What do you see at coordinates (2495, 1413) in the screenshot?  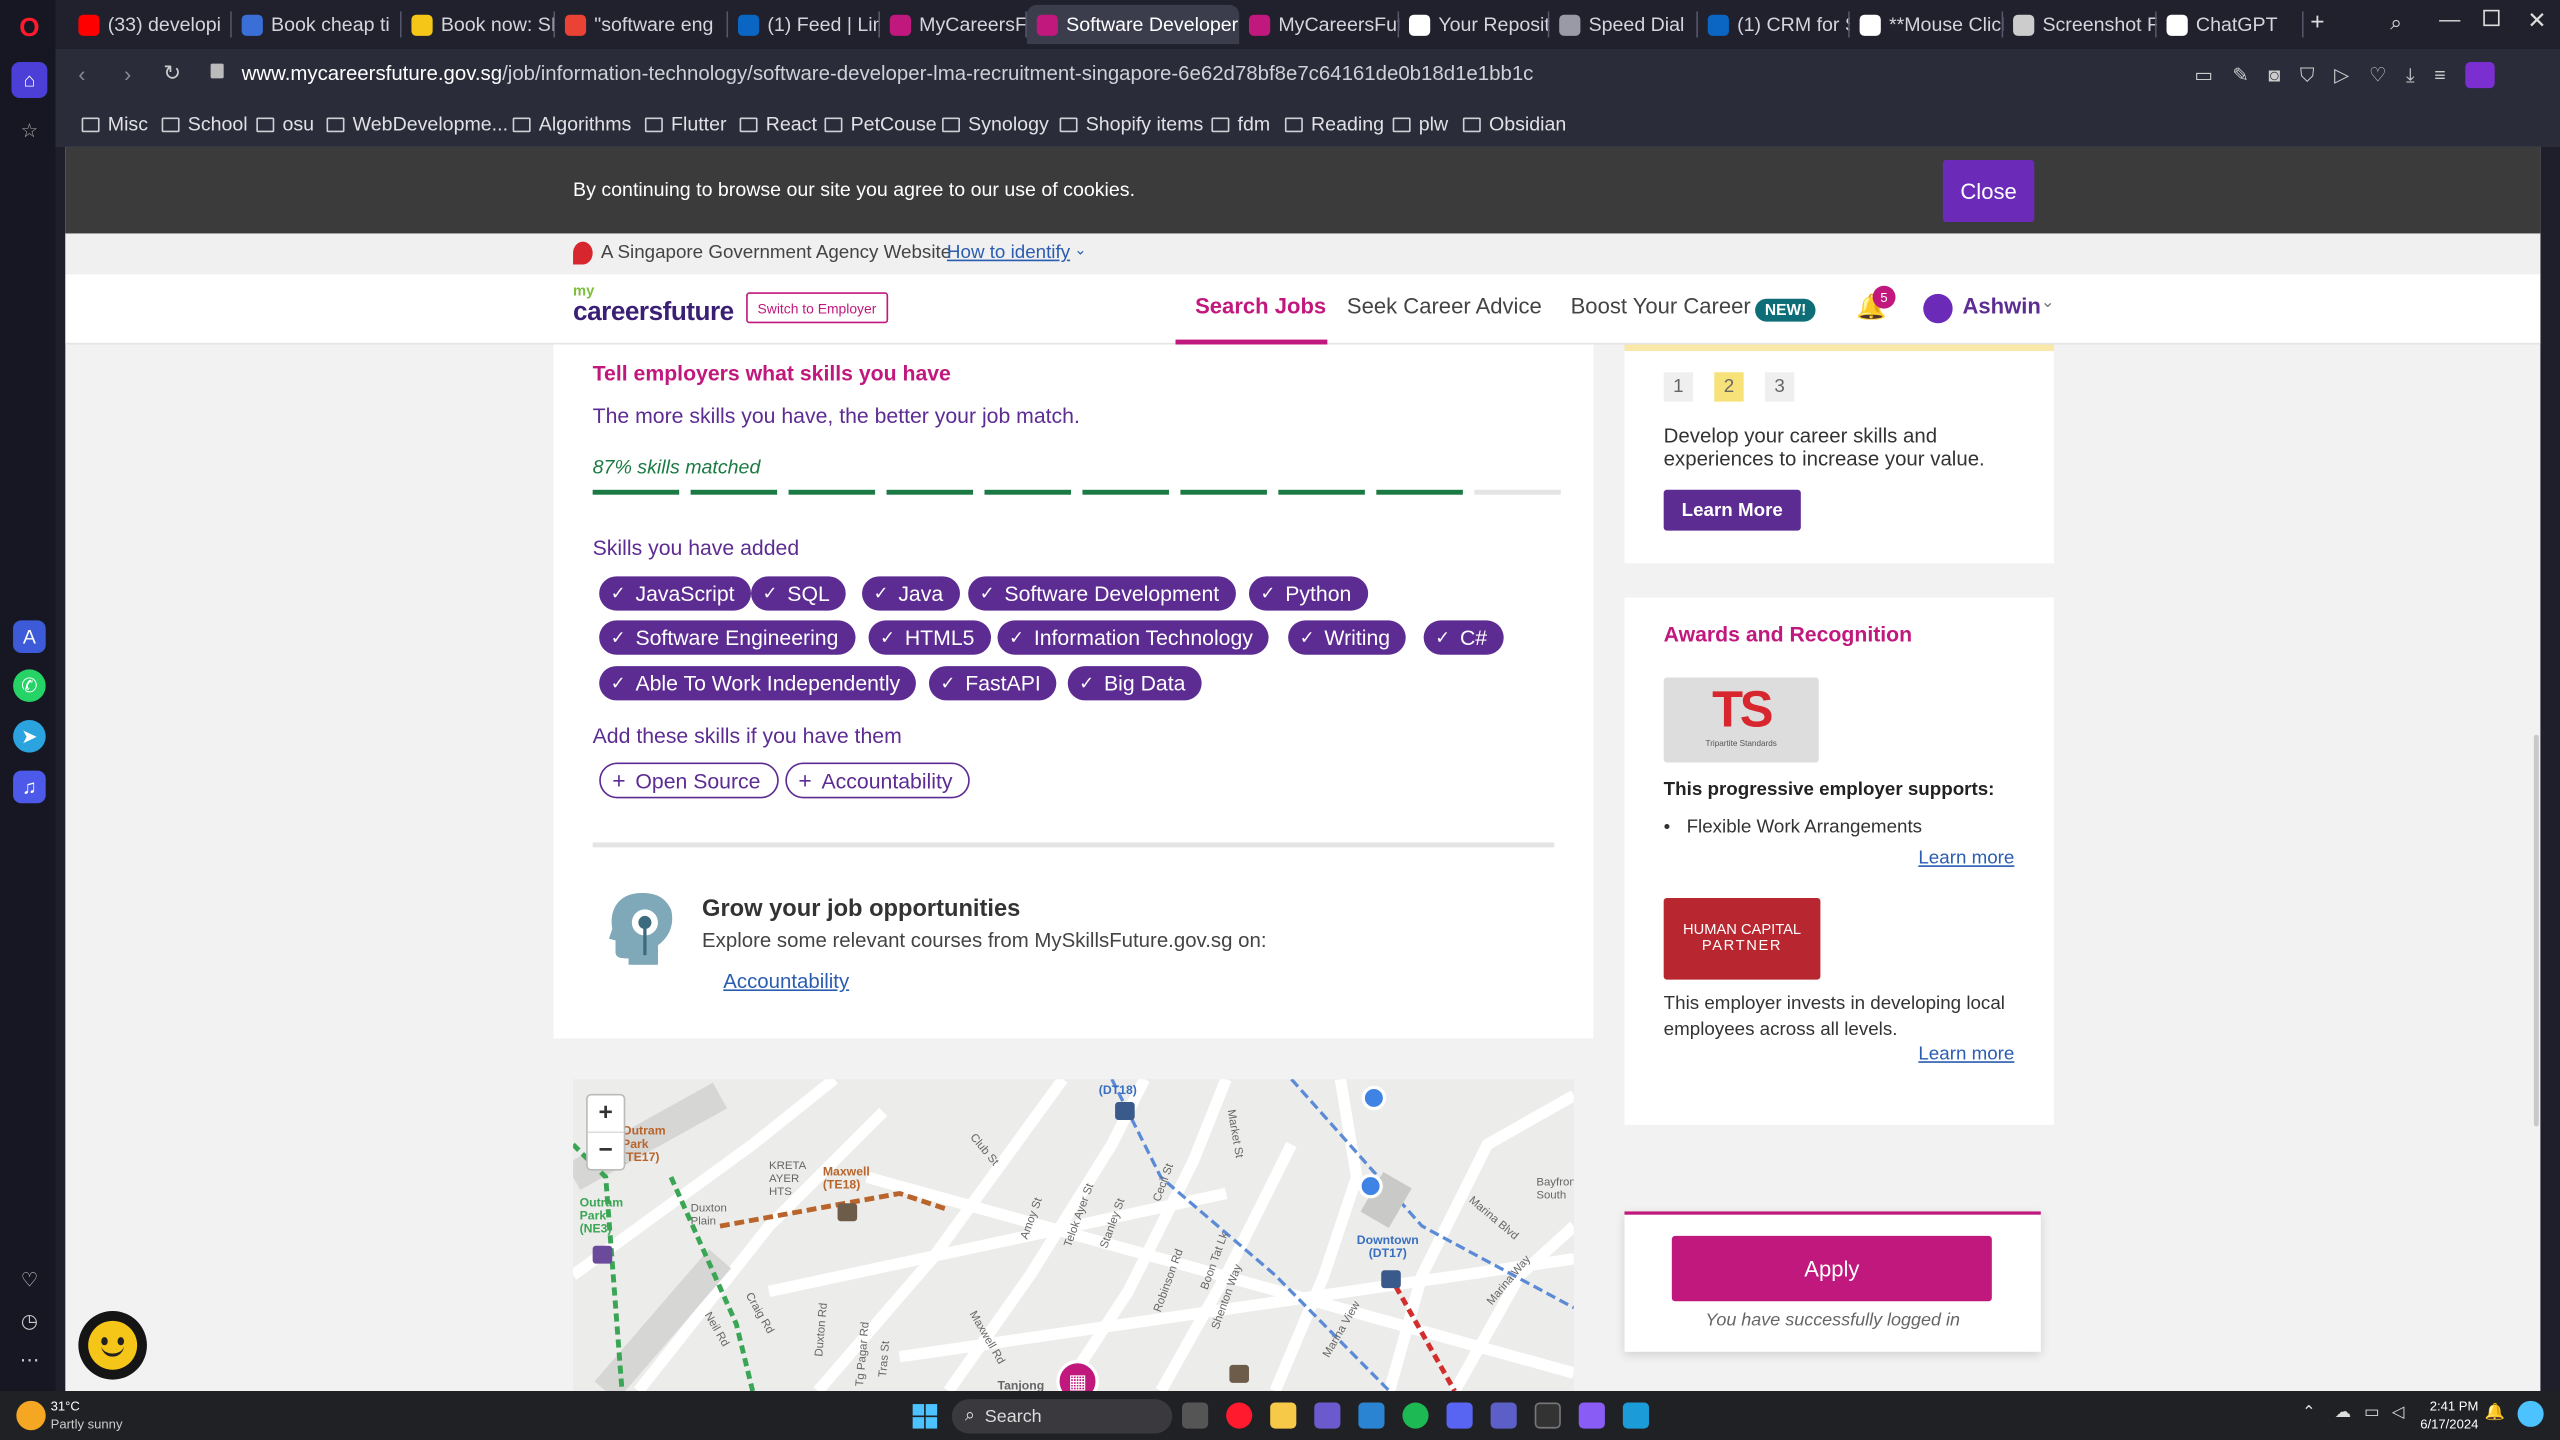 I see `notifications-icon: 🔔` at bounding box center [2495, 1413].